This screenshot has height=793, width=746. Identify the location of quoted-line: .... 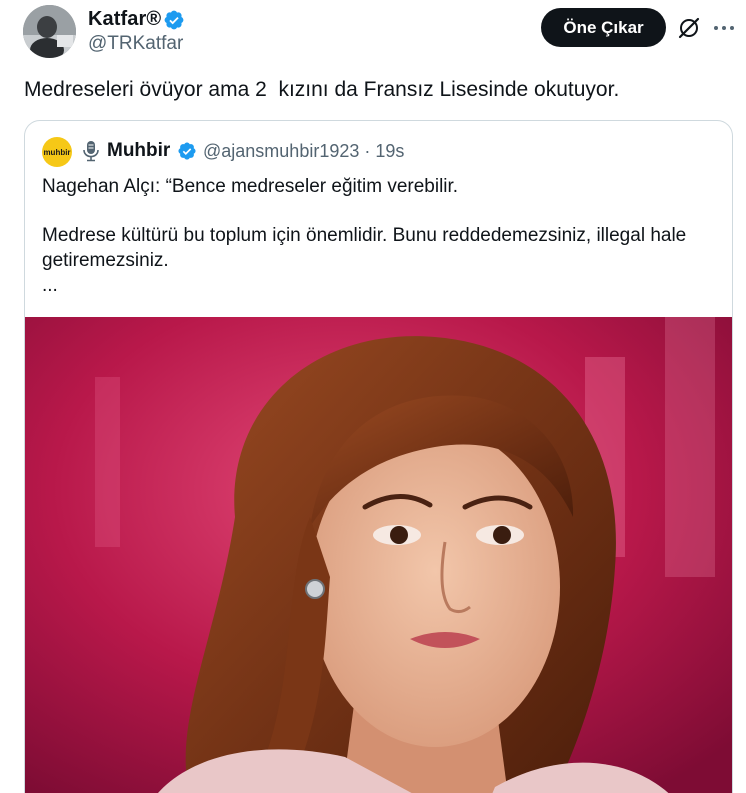
(50, 285).